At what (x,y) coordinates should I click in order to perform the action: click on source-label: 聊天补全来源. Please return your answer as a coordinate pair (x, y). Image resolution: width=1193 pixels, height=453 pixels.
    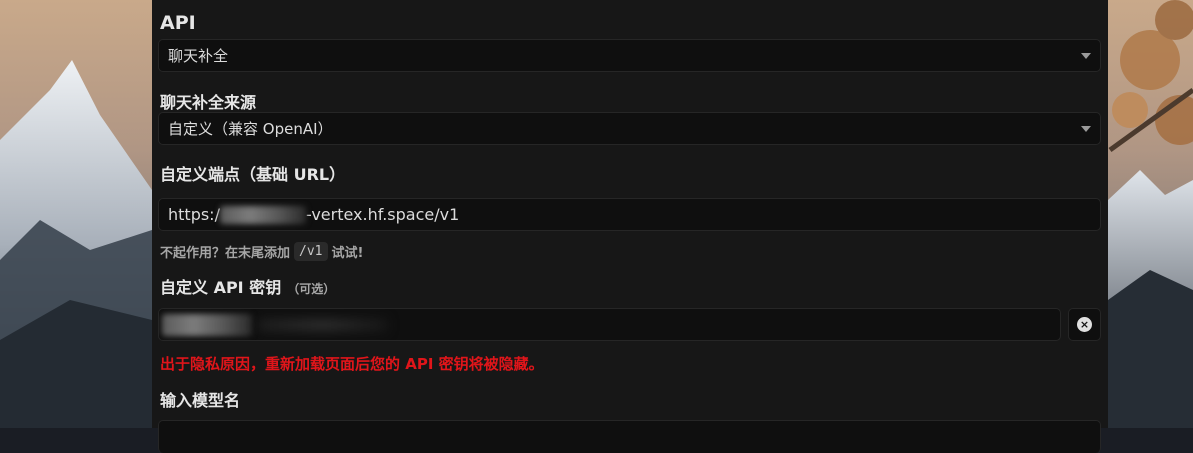
    Looking at the image, I should click on (208, 102).